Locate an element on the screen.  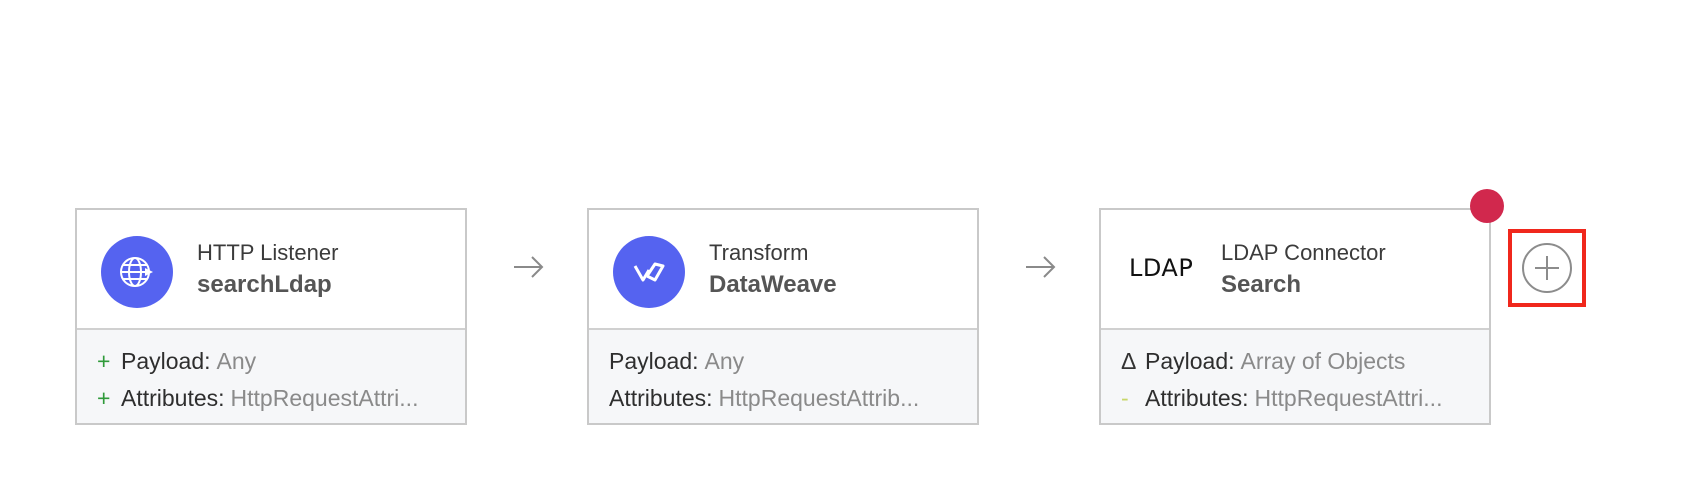
globe-icon is located at coordinates (137, 272).